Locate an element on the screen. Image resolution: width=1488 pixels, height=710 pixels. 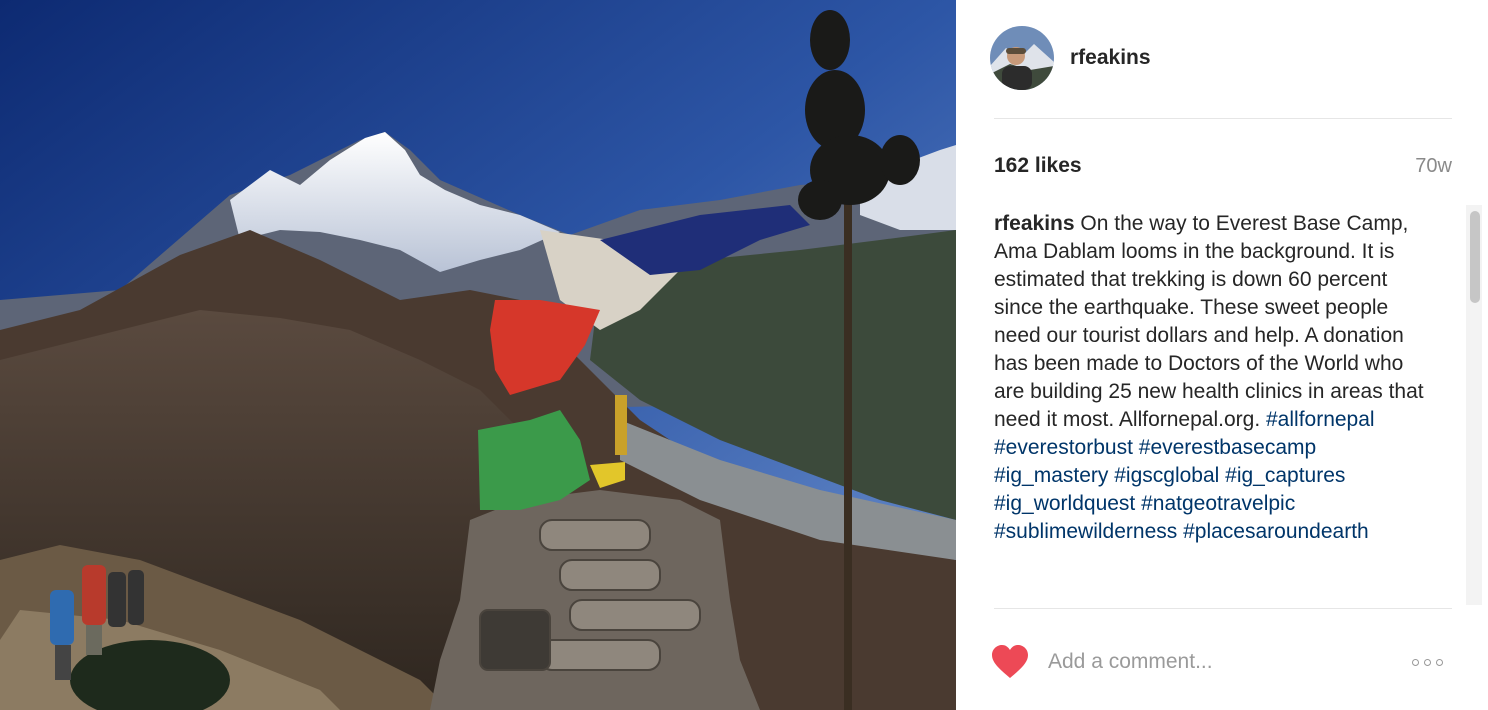
hashtag: #placesaroundearth is located at coordinates (1276, 531).